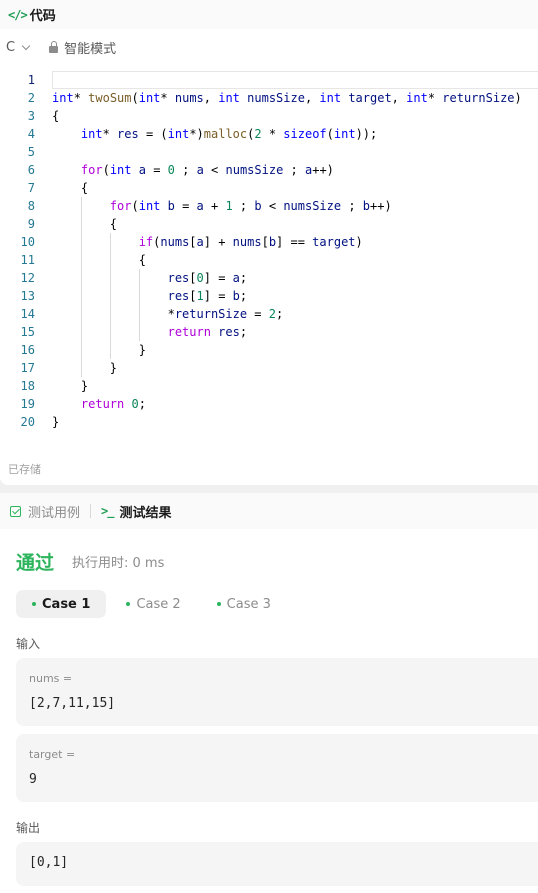  Describe the element at coordinates (27, 296) in the screenshot. I see `line-number: 13` at that location.